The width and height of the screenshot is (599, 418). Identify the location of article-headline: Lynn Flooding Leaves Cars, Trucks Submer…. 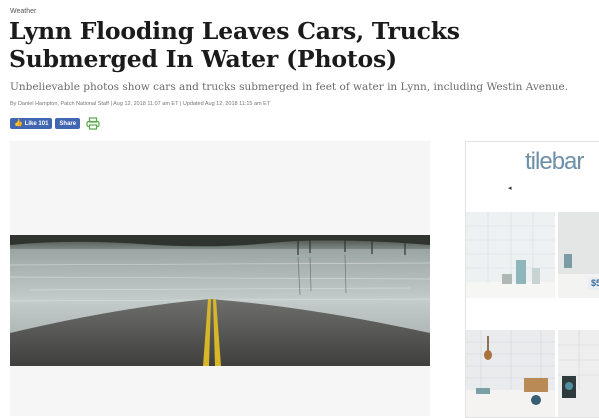
(234, 45).